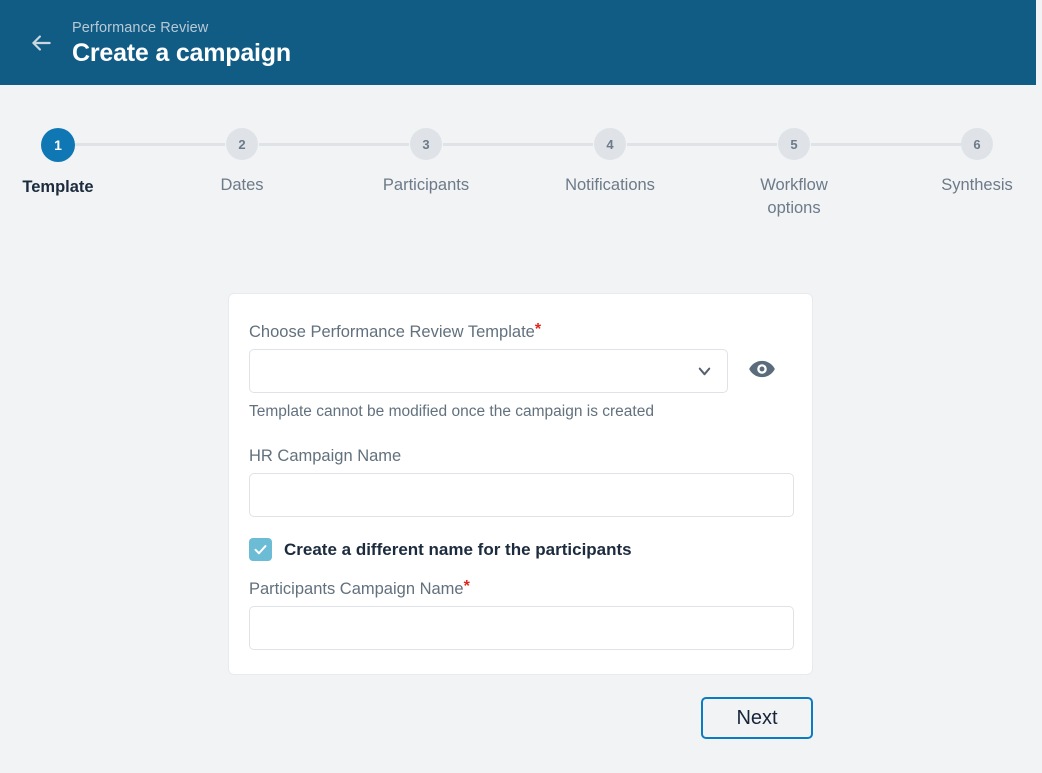  I want to click on participants-label-text: Participants Campaign Name, so click(356, 589).